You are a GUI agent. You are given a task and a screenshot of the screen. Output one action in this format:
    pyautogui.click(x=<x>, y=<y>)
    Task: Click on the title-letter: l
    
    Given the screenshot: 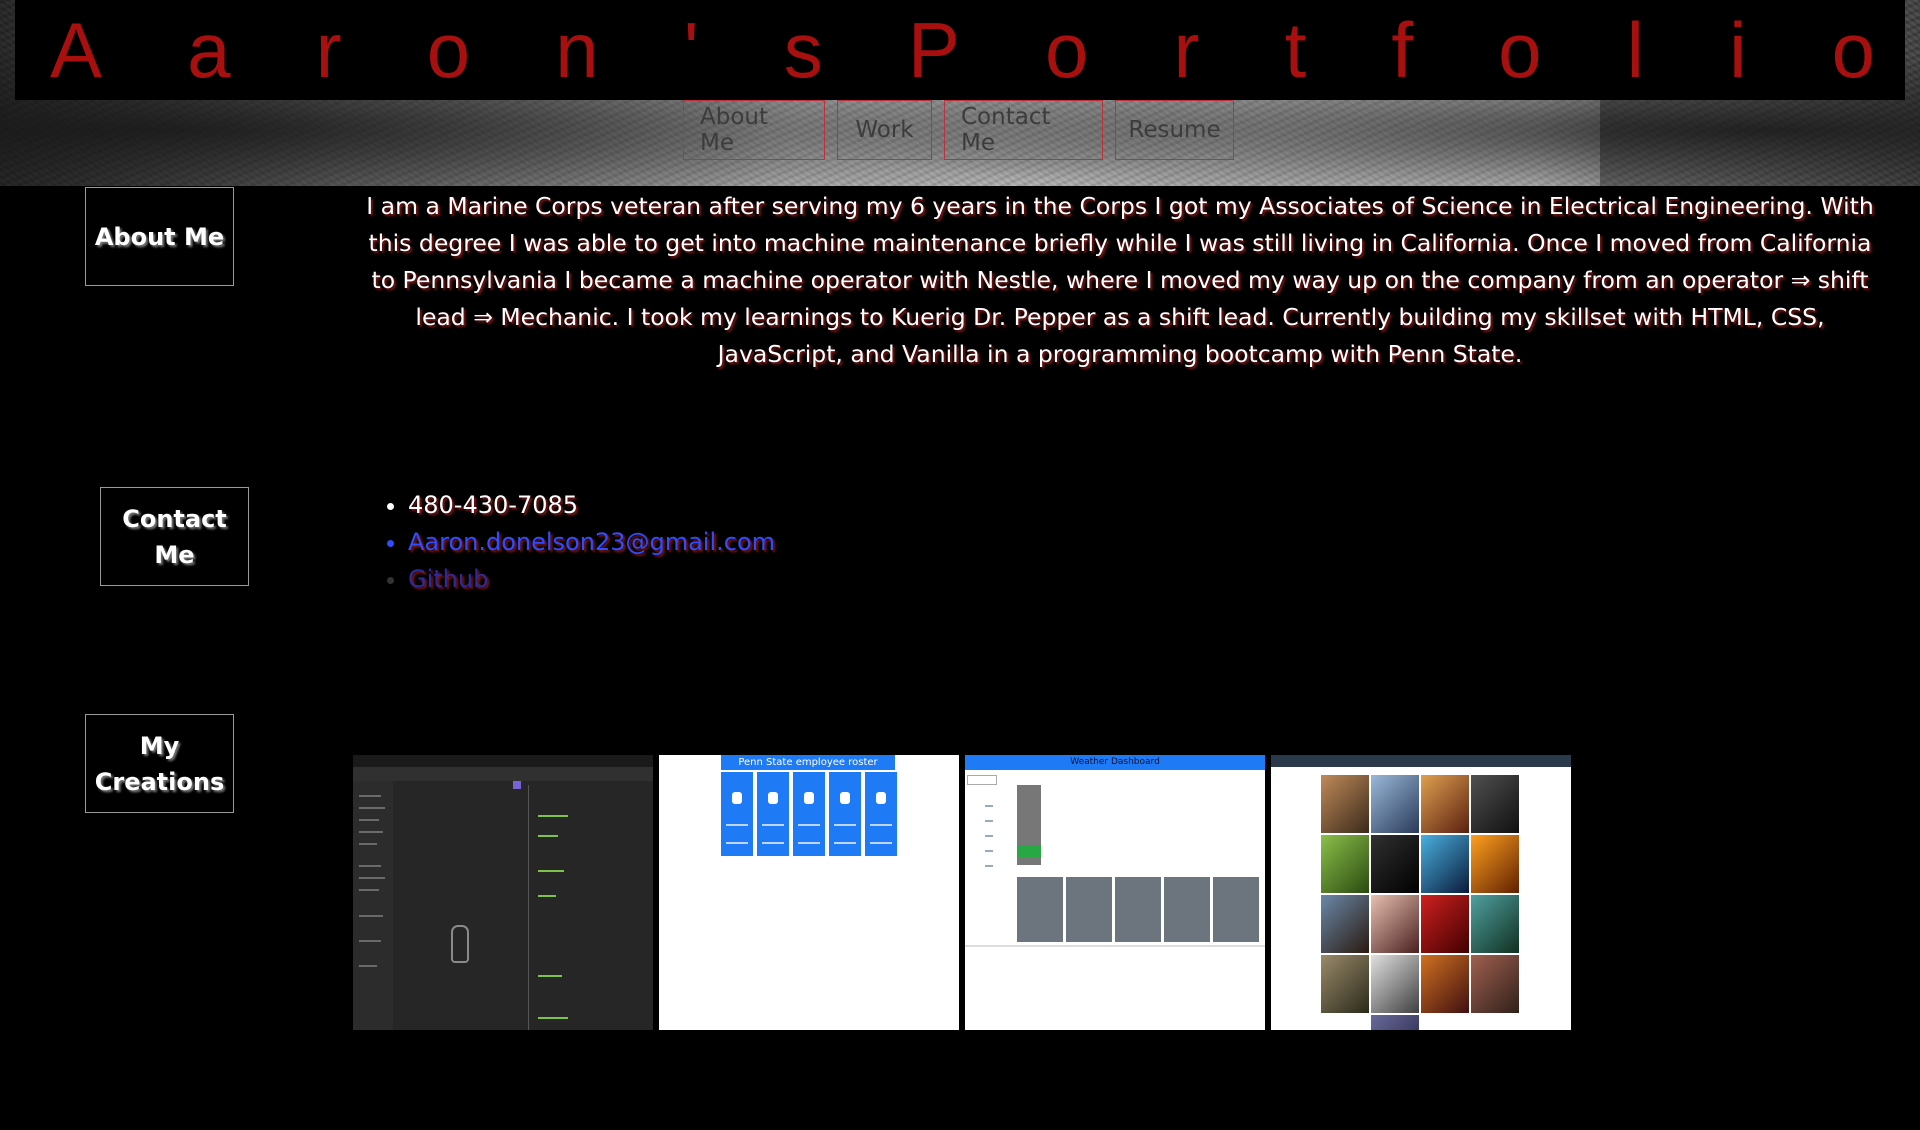 What is the action you would take?
    pyautogui.click(x=1635, y=50)
    